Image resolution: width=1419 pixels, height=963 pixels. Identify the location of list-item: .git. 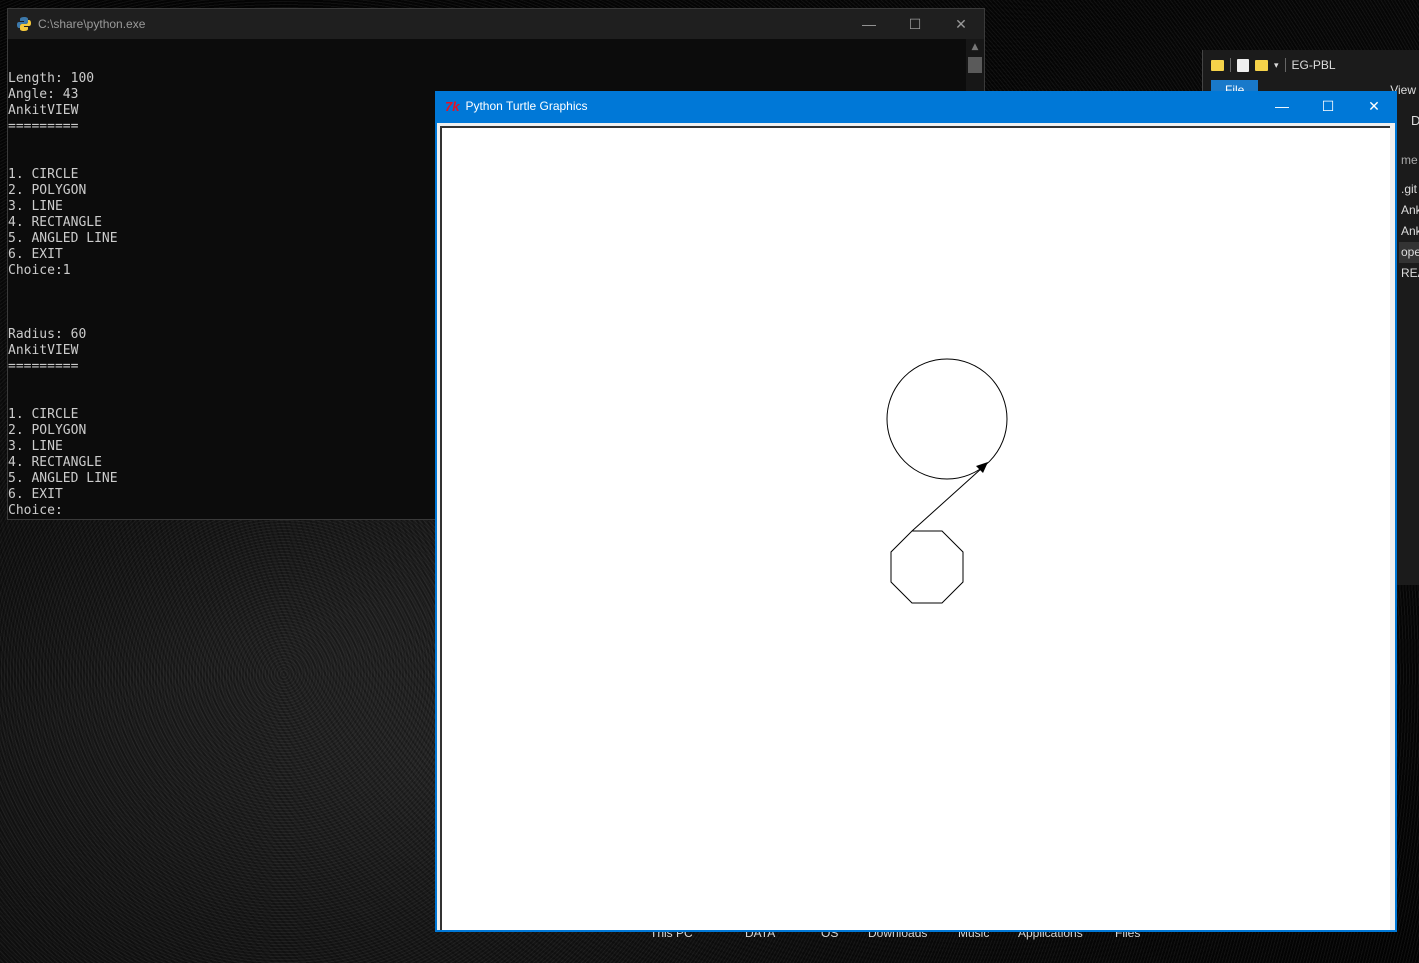
(1409, 189).